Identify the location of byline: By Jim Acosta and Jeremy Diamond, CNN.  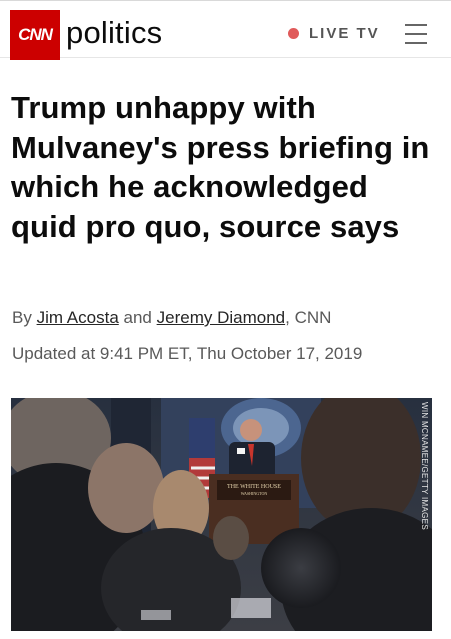
(171, 318).